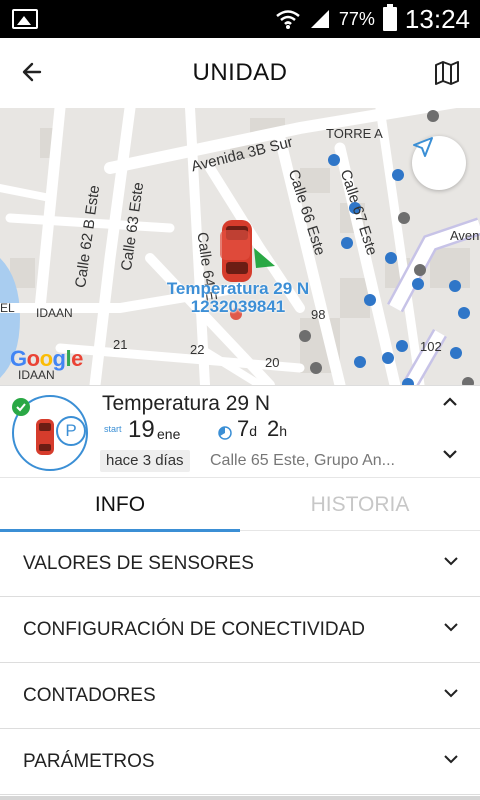  I want to click on section-parameters: PARÁMETROS, so click(240, 762).